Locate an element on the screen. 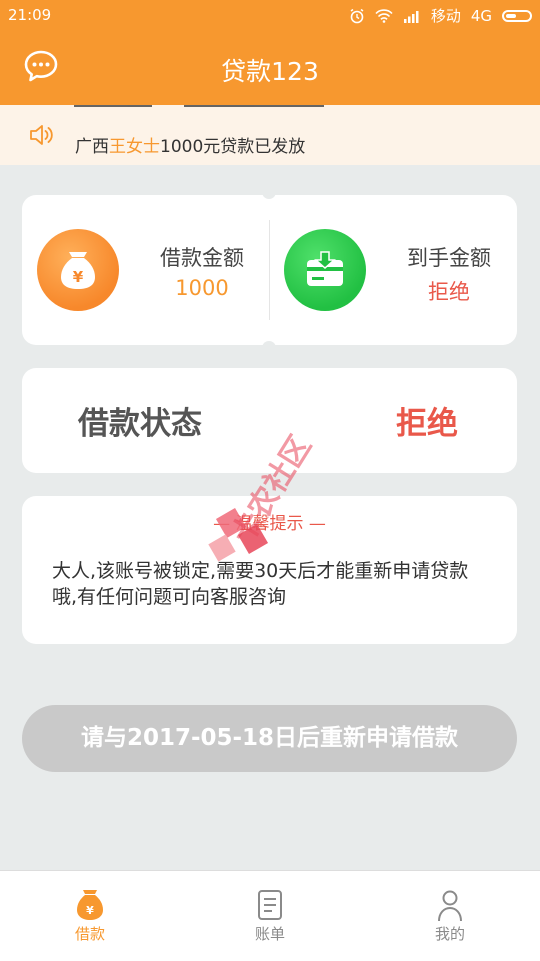 This screenshot has width=540, height=961. tab-loan-label: 借款 is located at coordinates (89, 934).